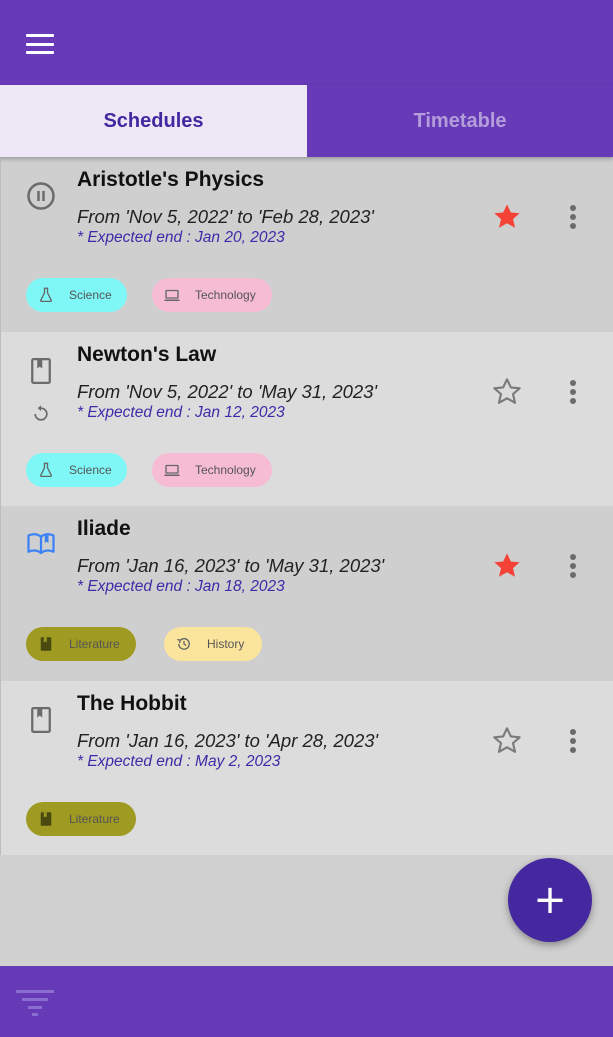  What do you see at coordinates (306, 1001) in the screenshot?
I see `bottom-app-bar` at bounding box center [306, 1001].